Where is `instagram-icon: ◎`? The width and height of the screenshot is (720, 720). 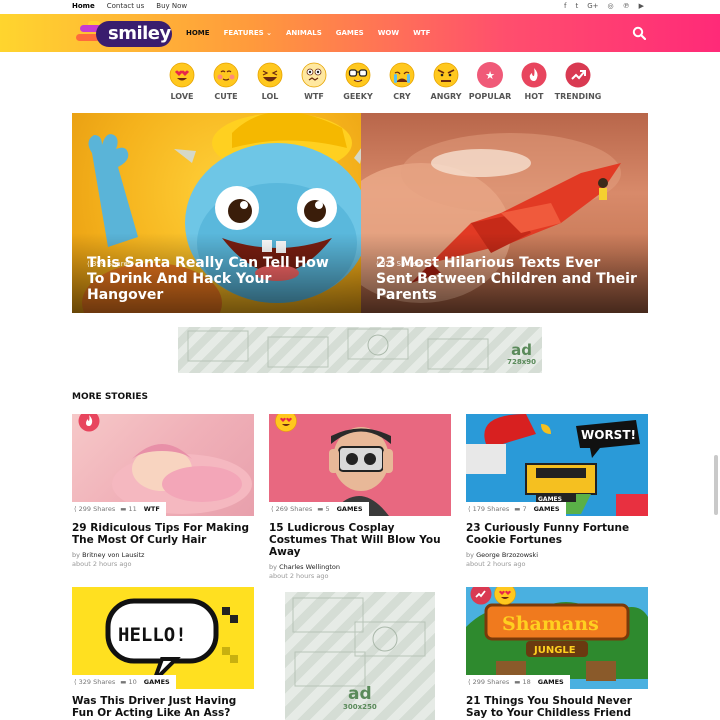
instagram-icon: ◎ is located at coordinates (611, 6).